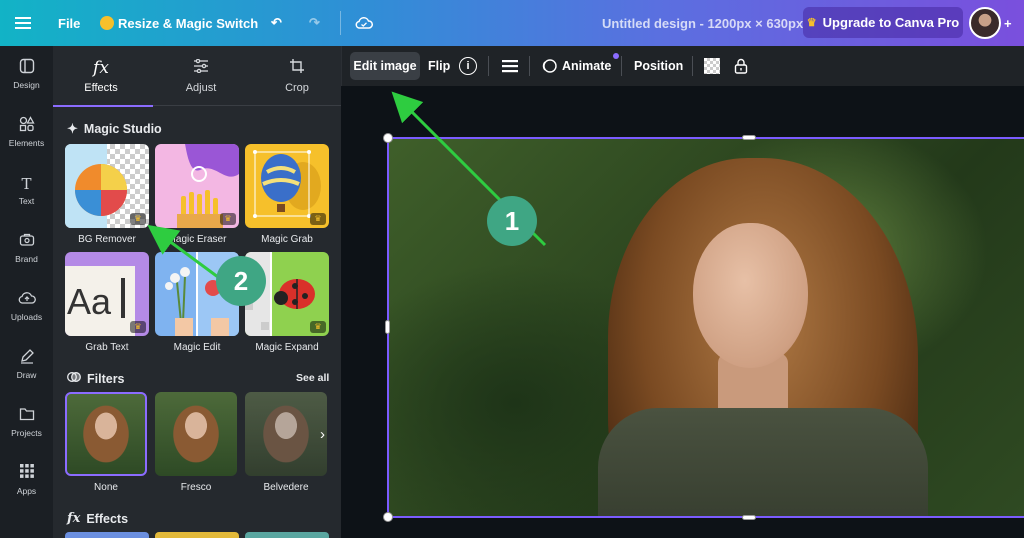 This screenshot has height=538, width=1024. Describe the element at coordinates (106, 378) in the screenshot. I see `section-title: Filters` at that location.